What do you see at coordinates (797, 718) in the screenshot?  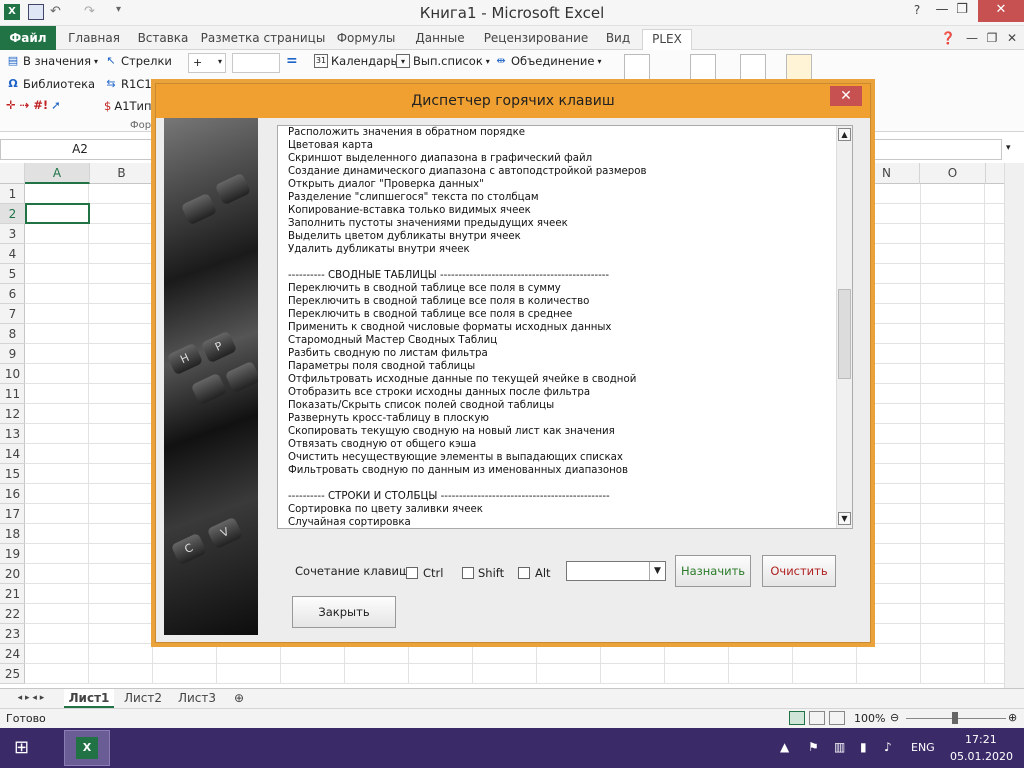 I see `normal-view-icon` at bounding box center [797, 718].